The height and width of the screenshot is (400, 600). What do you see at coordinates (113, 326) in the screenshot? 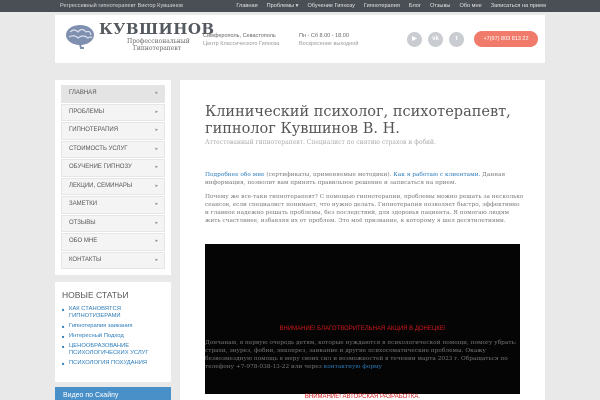
I see `article-link: Гипнотерапия заикания` at bounding box center [113, 326].